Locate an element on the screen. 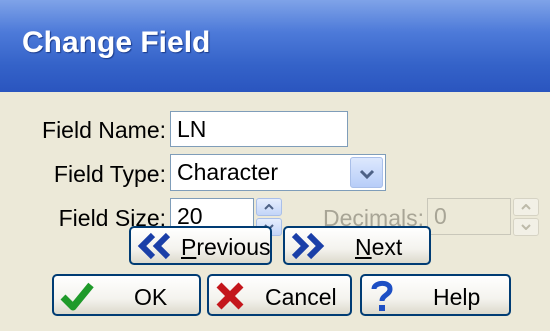 This screenshot has width=550, height=331. next-label: Next is located at coordinates (378, 247).